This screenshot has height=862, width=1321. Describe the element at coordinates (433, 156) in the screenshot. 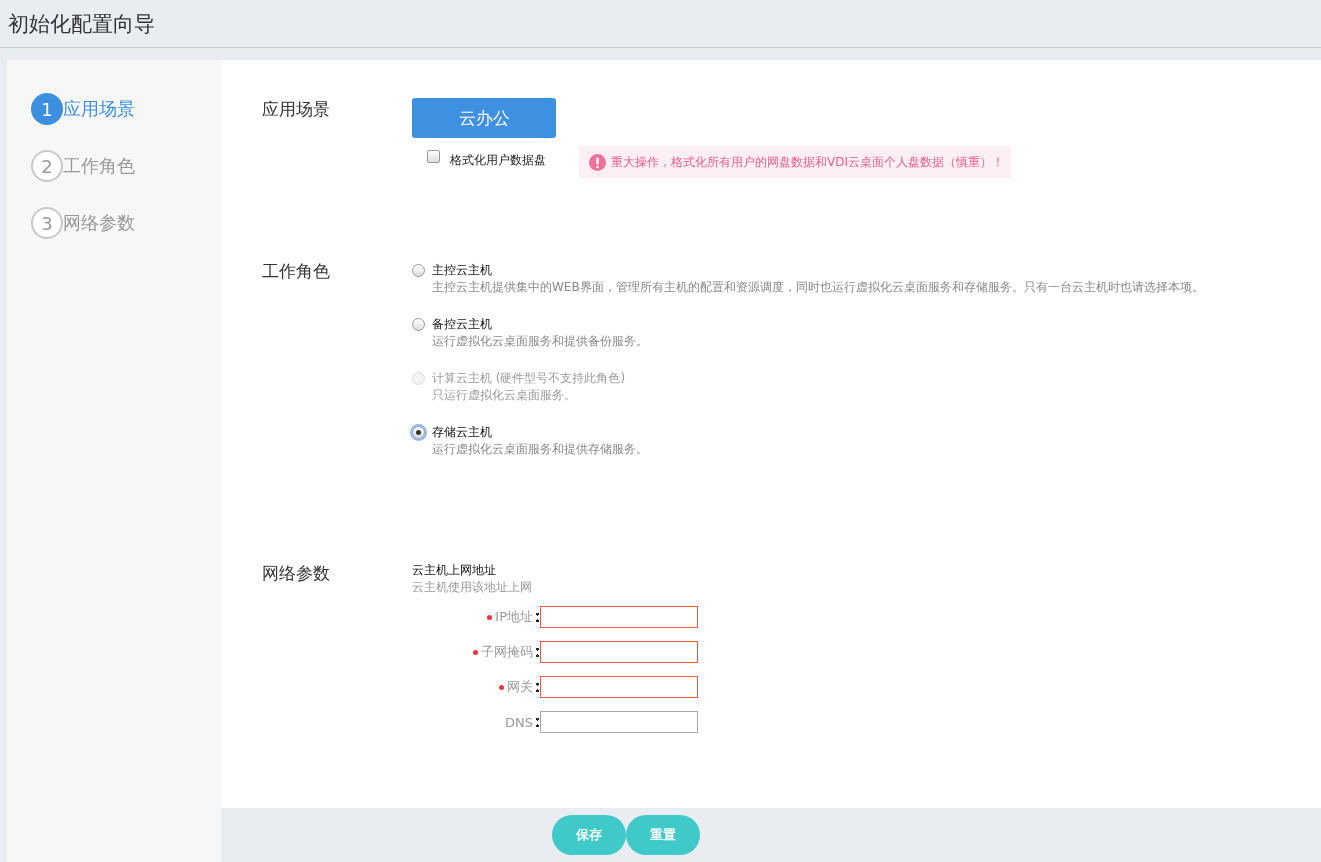

I see `checkbox` at that location.